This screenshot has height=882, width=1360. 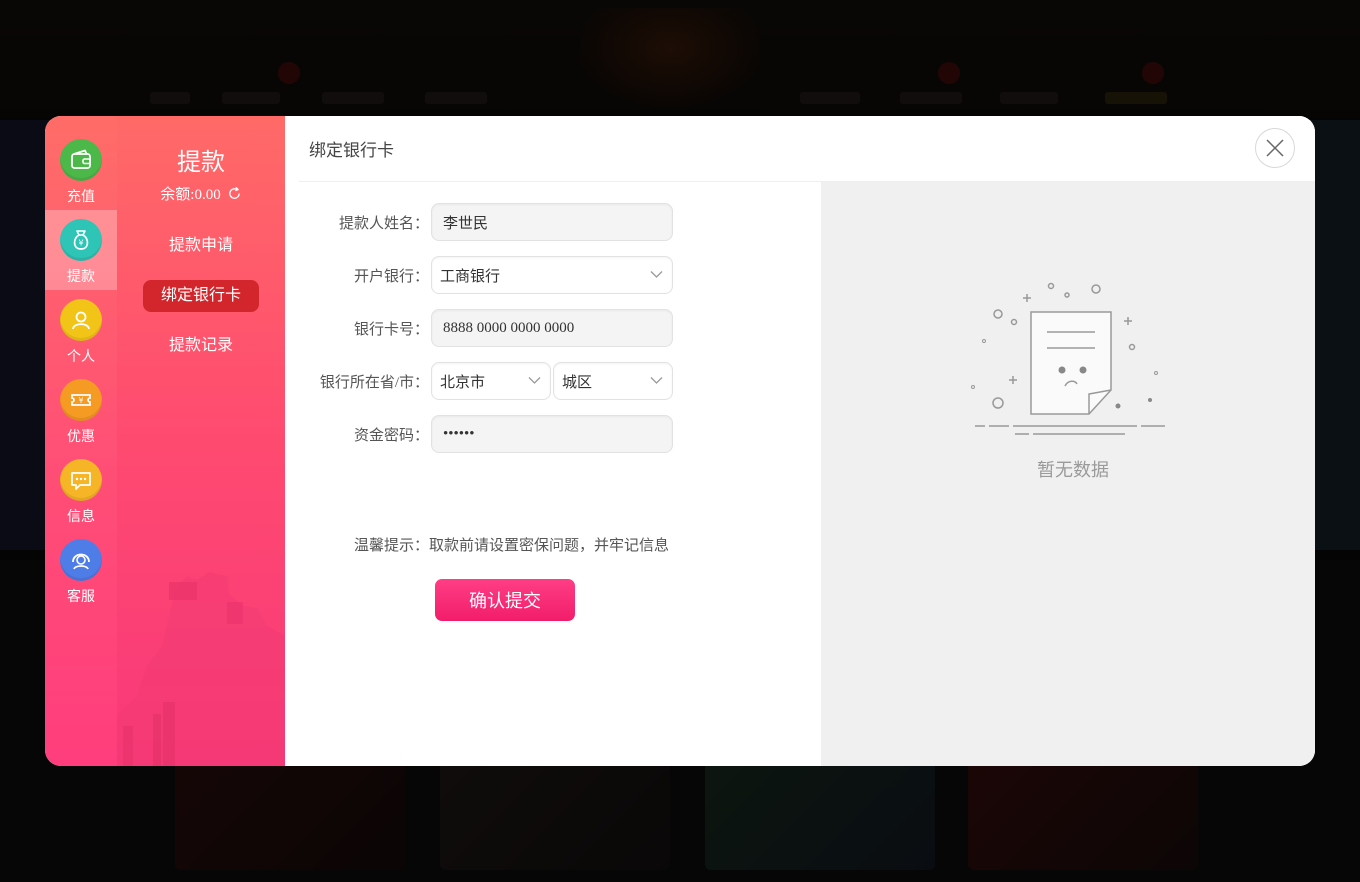 What do you see at coordinates (466, 223) in the screenshot?
I see `name-value: 李世民` at bounding box center [466, 223].